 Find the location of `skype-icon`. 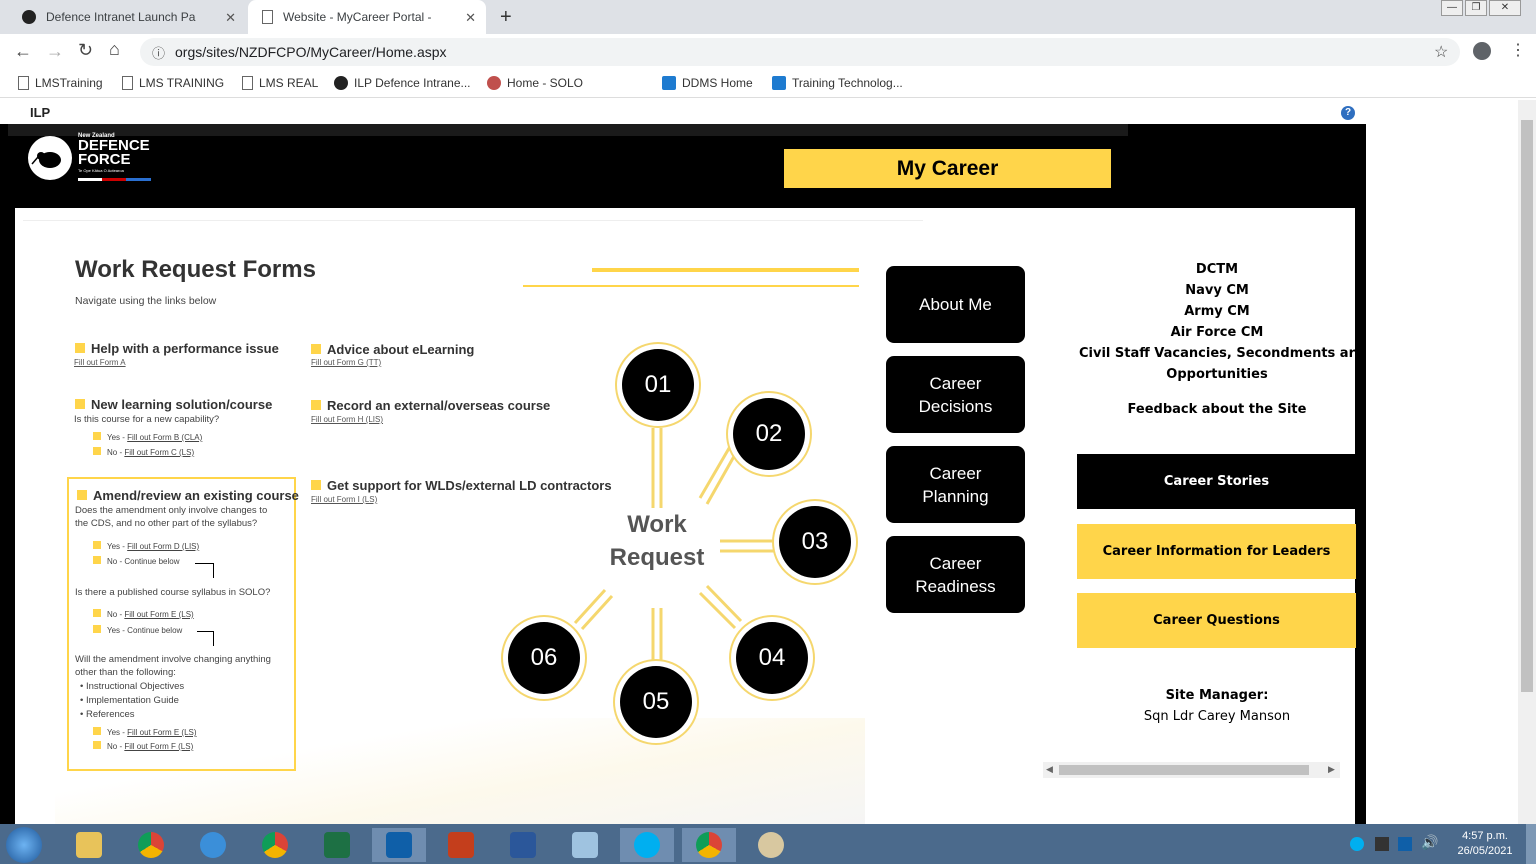

skype-icon is located at coordinates (647, 845).